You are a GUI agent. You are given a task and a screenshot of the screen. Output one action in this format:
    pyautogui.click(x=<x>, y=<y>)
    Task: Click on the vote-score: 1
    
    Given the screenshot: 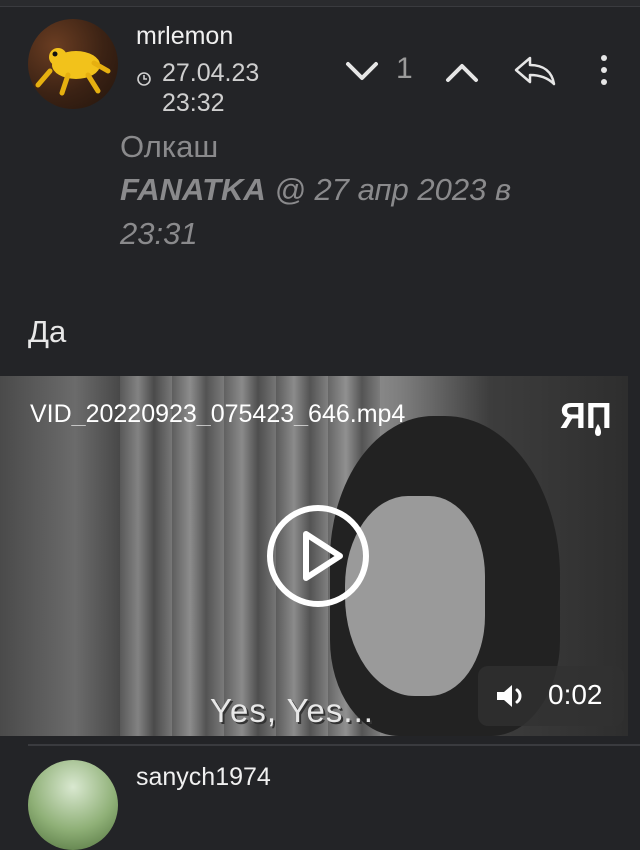 What is the action you would take?
    pyautogui.click(x=404, y=68)
    